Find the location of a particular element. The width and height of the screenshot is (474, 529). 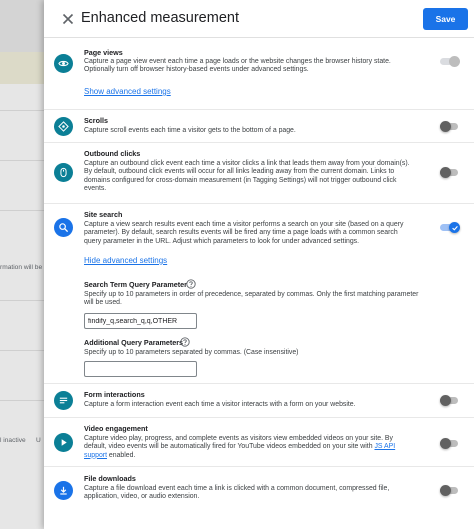

save-button: Save is located at coordinates (445, 19).